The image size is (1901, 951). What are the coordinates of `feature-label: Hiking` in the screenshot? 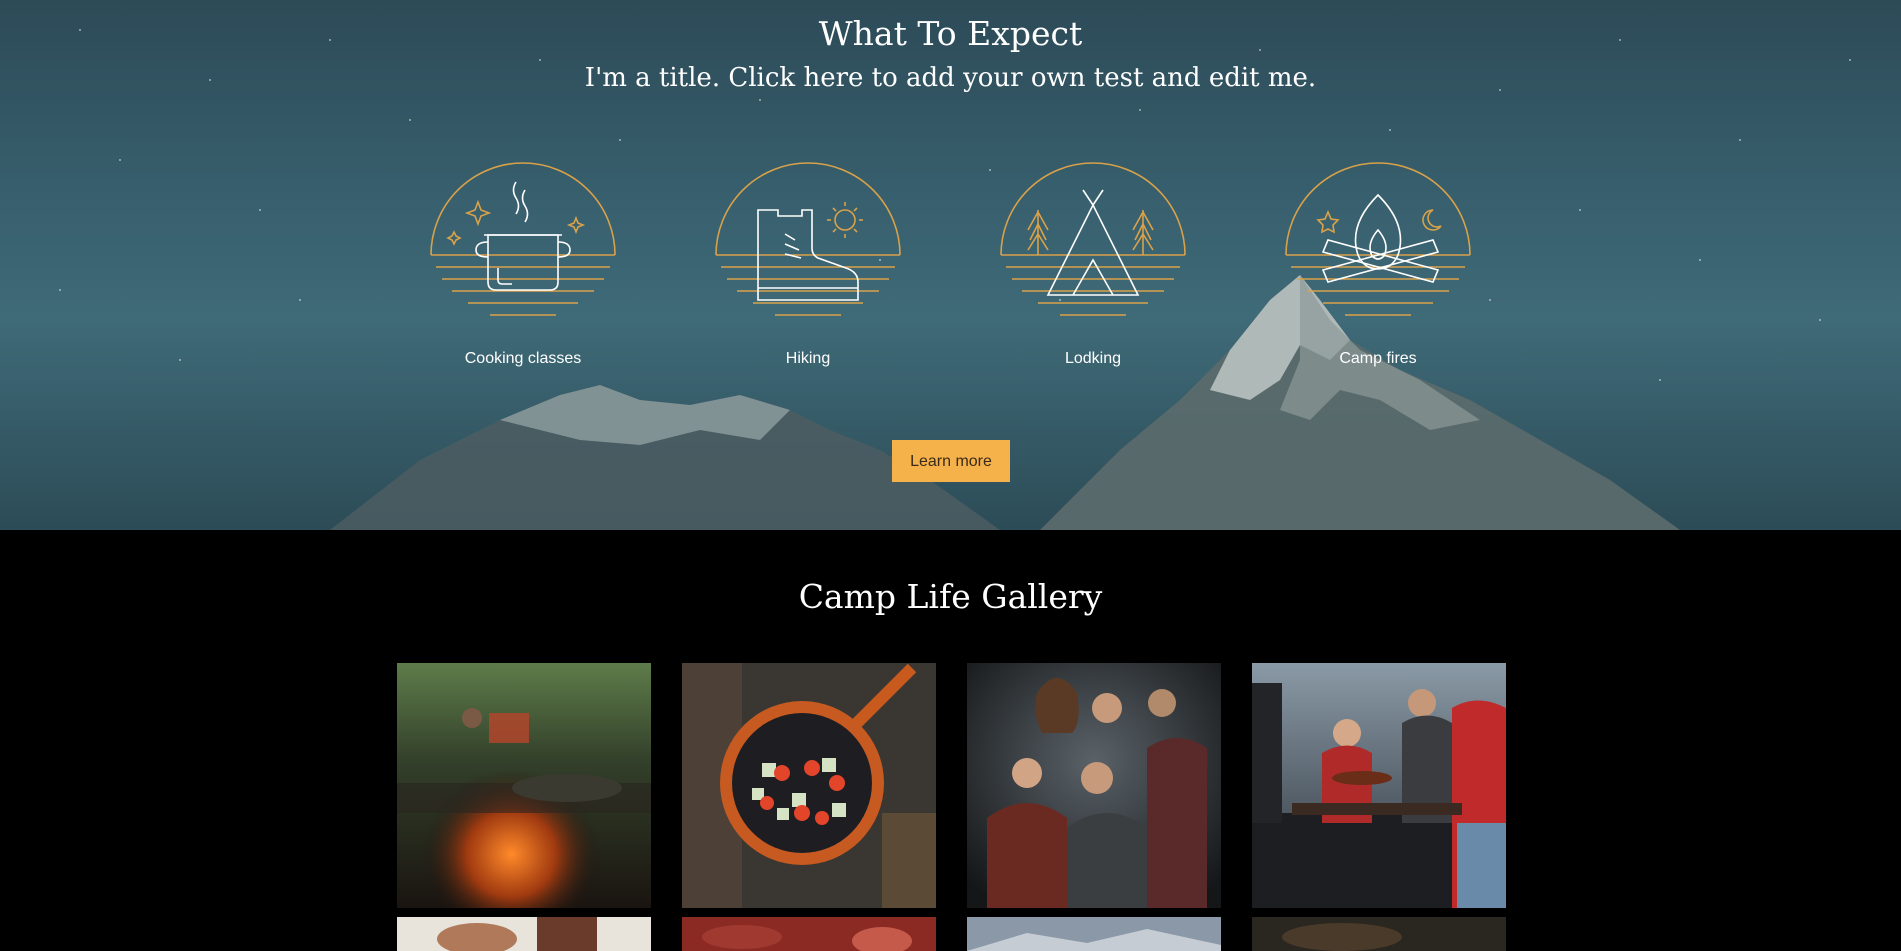 It's located at (808, 358).